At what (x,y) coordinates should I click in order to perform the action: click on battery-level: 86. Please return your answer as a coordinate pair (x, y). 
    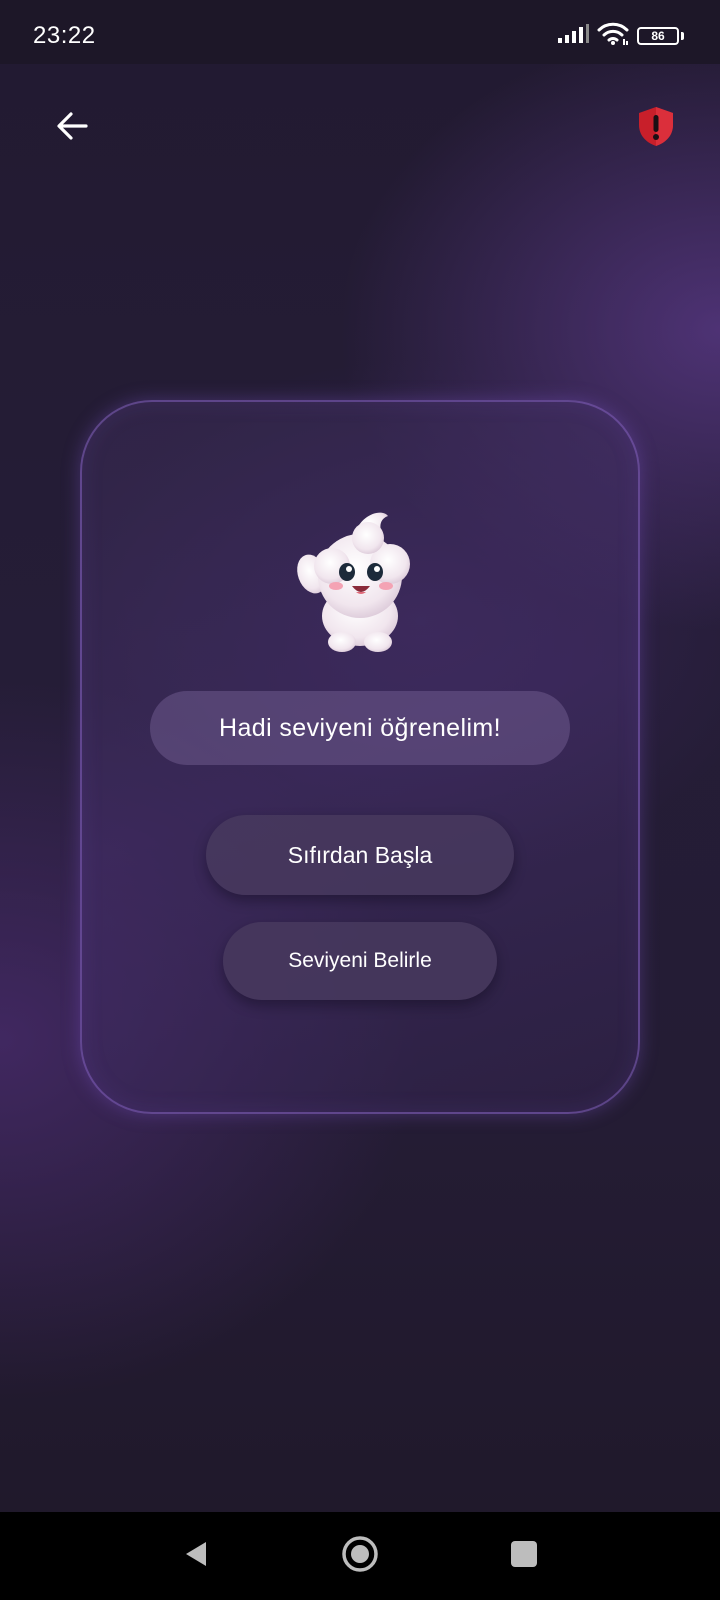
    Looking at the image, I should click on (658, 36).